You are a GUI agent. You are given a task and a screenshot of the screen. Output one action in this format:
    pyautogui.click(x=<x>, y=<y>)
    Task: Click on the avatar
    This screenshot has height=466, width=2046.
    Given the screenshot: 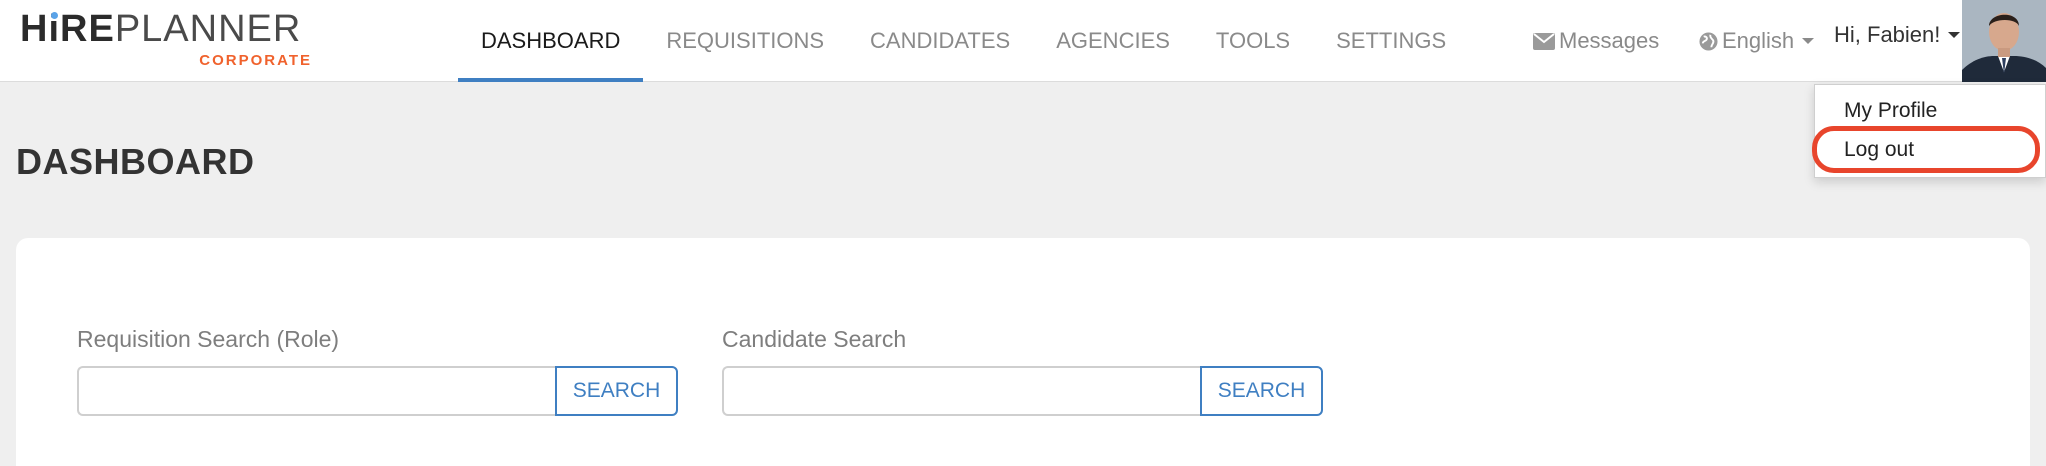 What is the action you would take?
    pyautogui.click(x=2004, y=41)
    